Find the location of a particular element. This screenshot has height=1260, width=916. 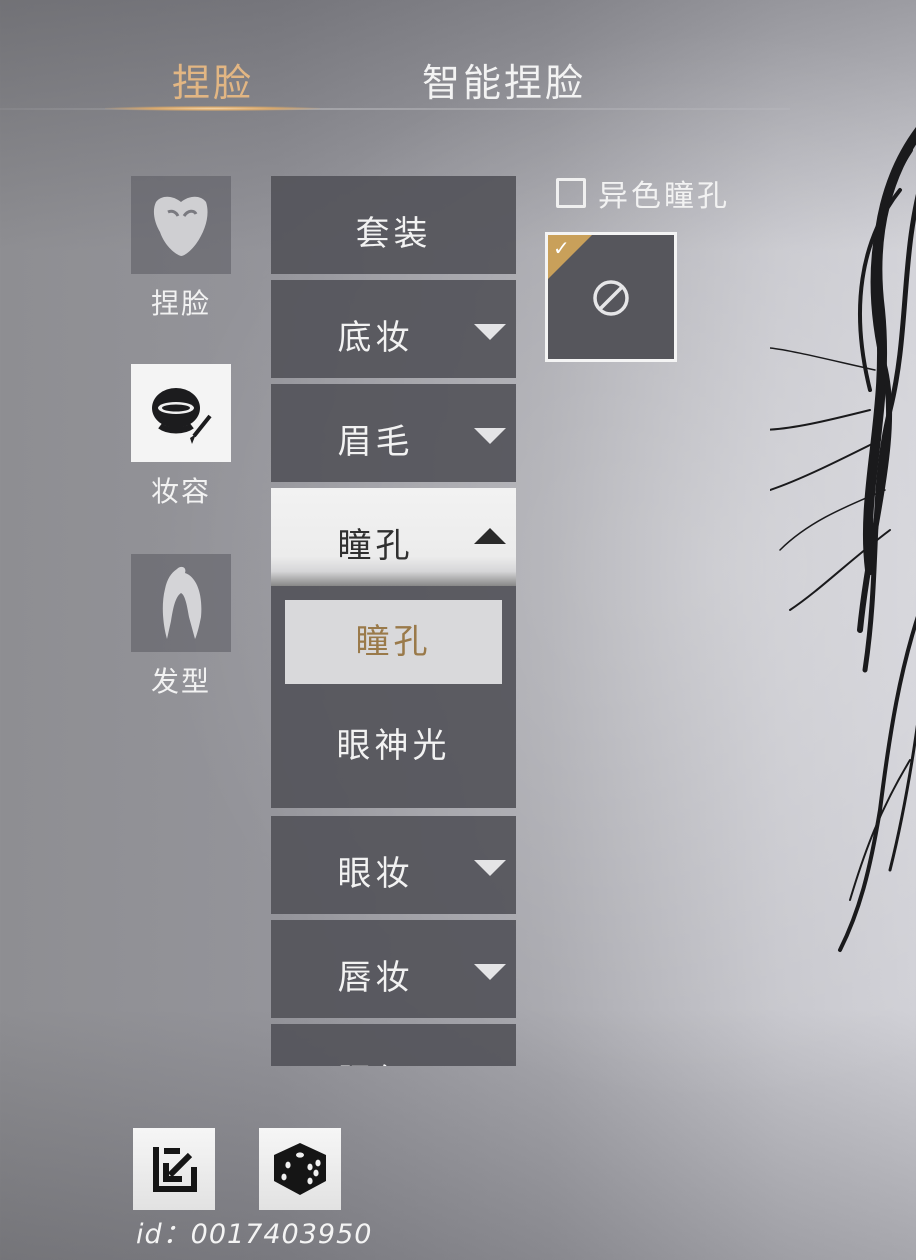

dice-icon is located at coordinates (300, 1169).